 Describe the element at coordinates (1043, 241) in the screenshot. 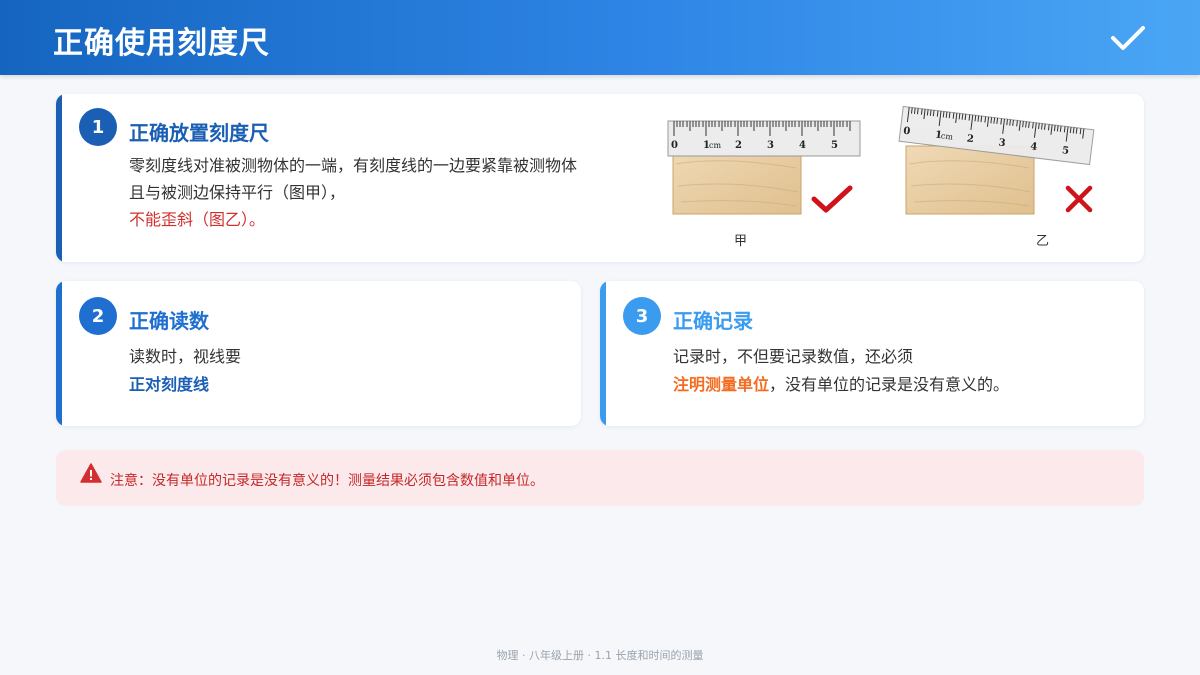

I see `figure-label: 乙` at that location.